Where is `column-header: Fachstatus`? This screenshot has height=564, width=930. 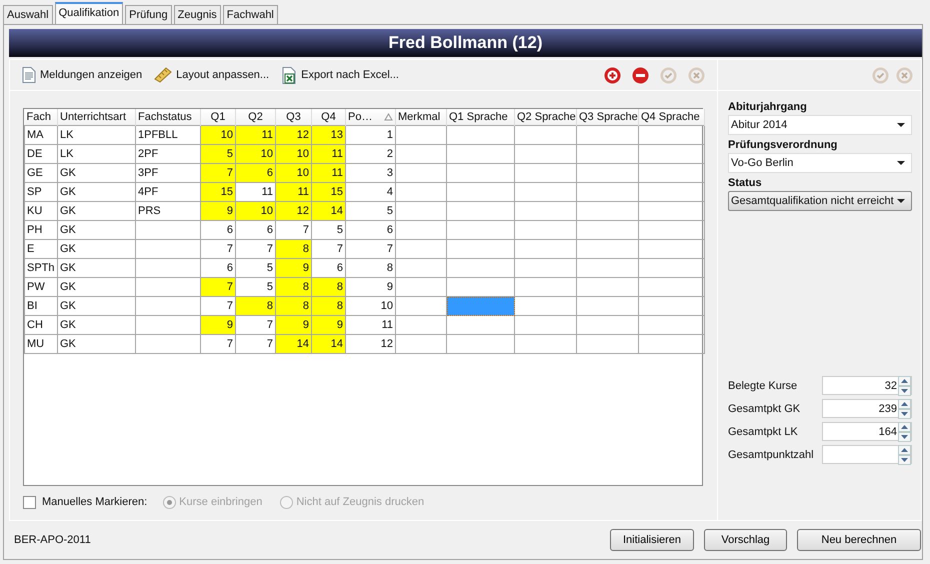 column-header: Fachstatus is located at coordinates (168, 117).